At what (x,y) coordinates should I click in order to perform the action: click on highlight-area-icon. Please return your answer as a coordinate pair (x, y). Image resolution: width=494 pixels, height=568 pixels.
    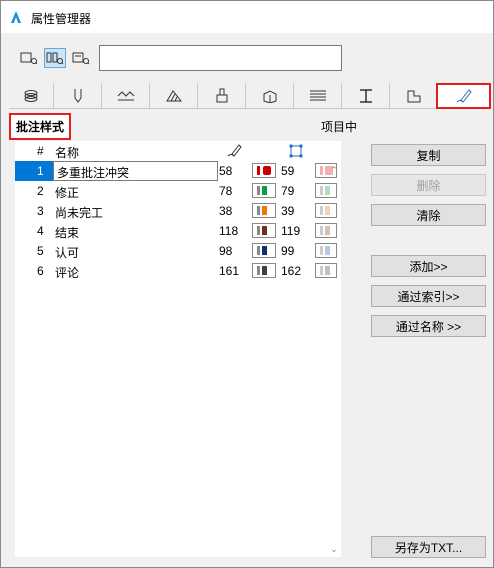
    Looking at the image, I should click on (296, 151).